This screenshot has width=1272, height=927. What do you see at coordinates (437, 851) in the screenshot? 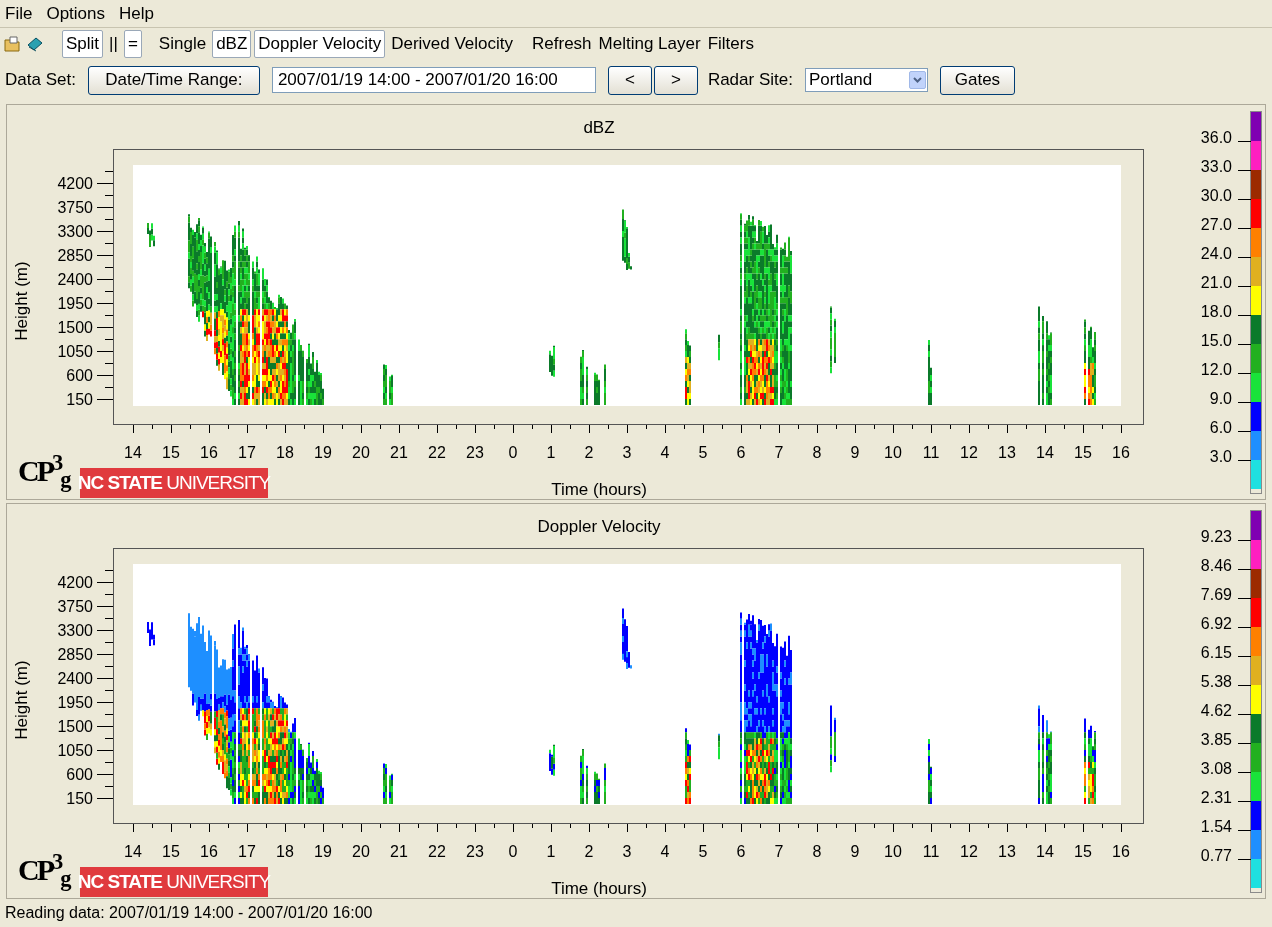
I see `x-tick-label: 22` at bounding box center [437, 851].